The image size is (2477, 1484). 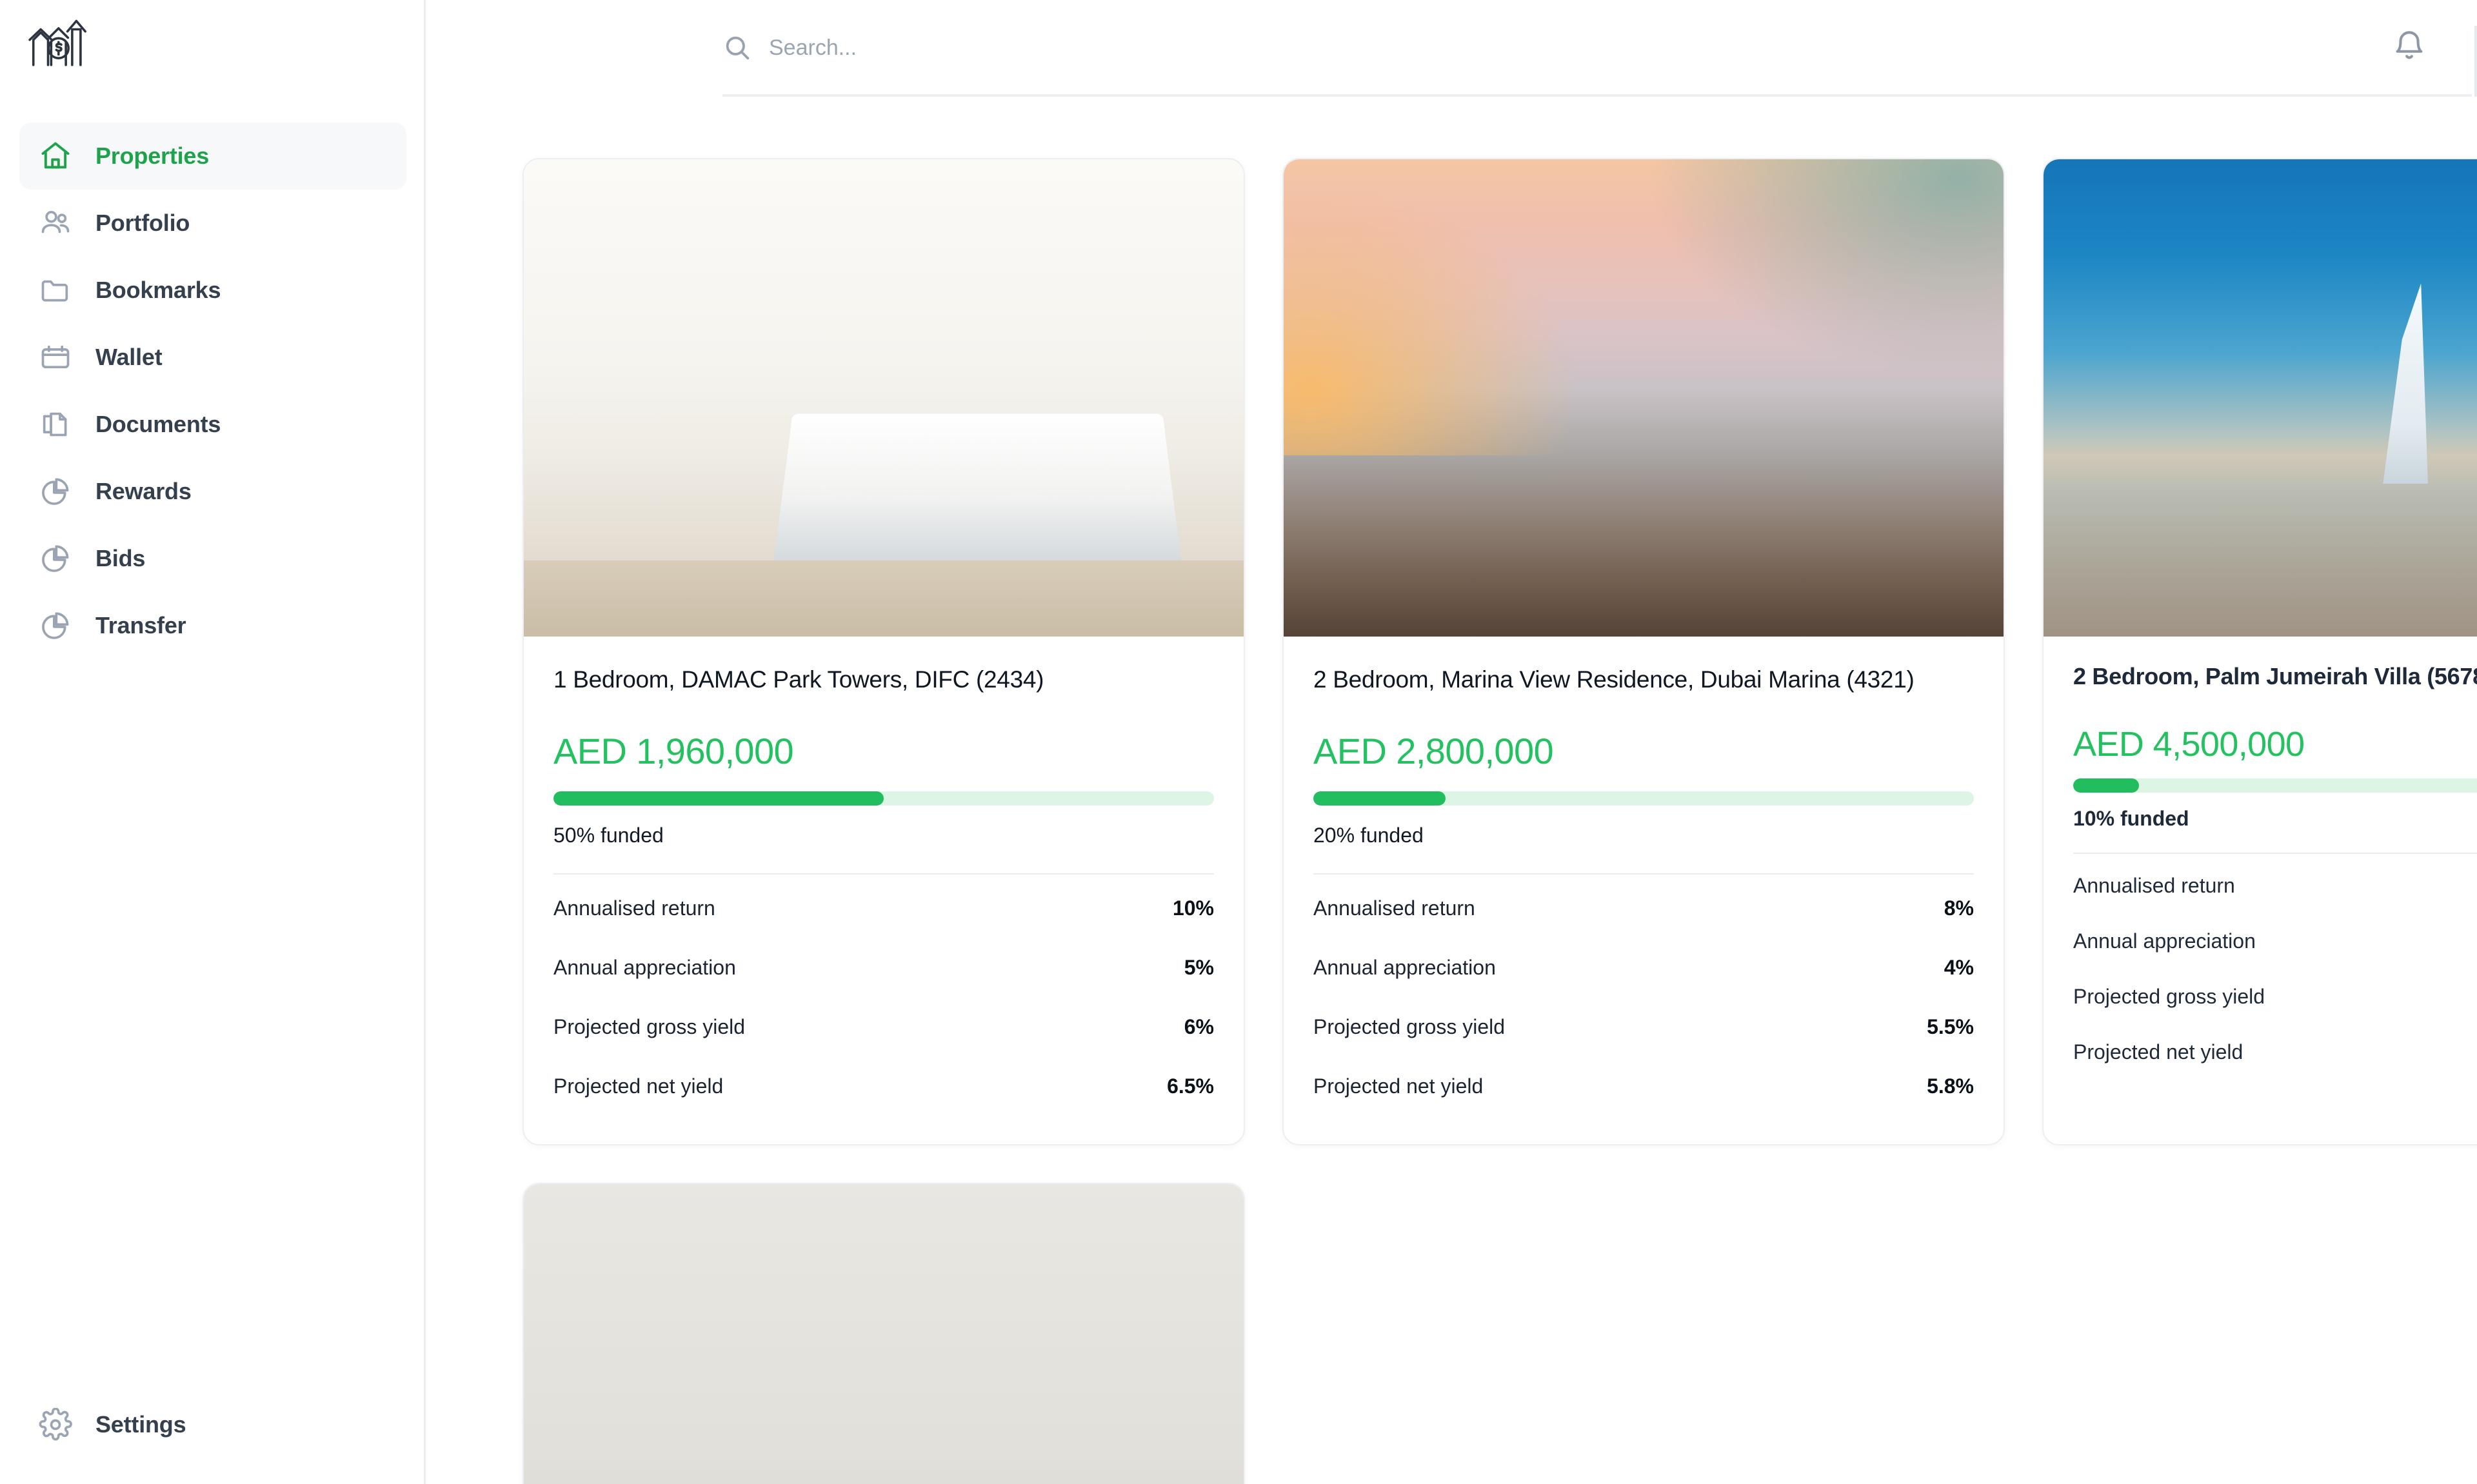 I want to click on topbar, so click(x=1451, y=48).